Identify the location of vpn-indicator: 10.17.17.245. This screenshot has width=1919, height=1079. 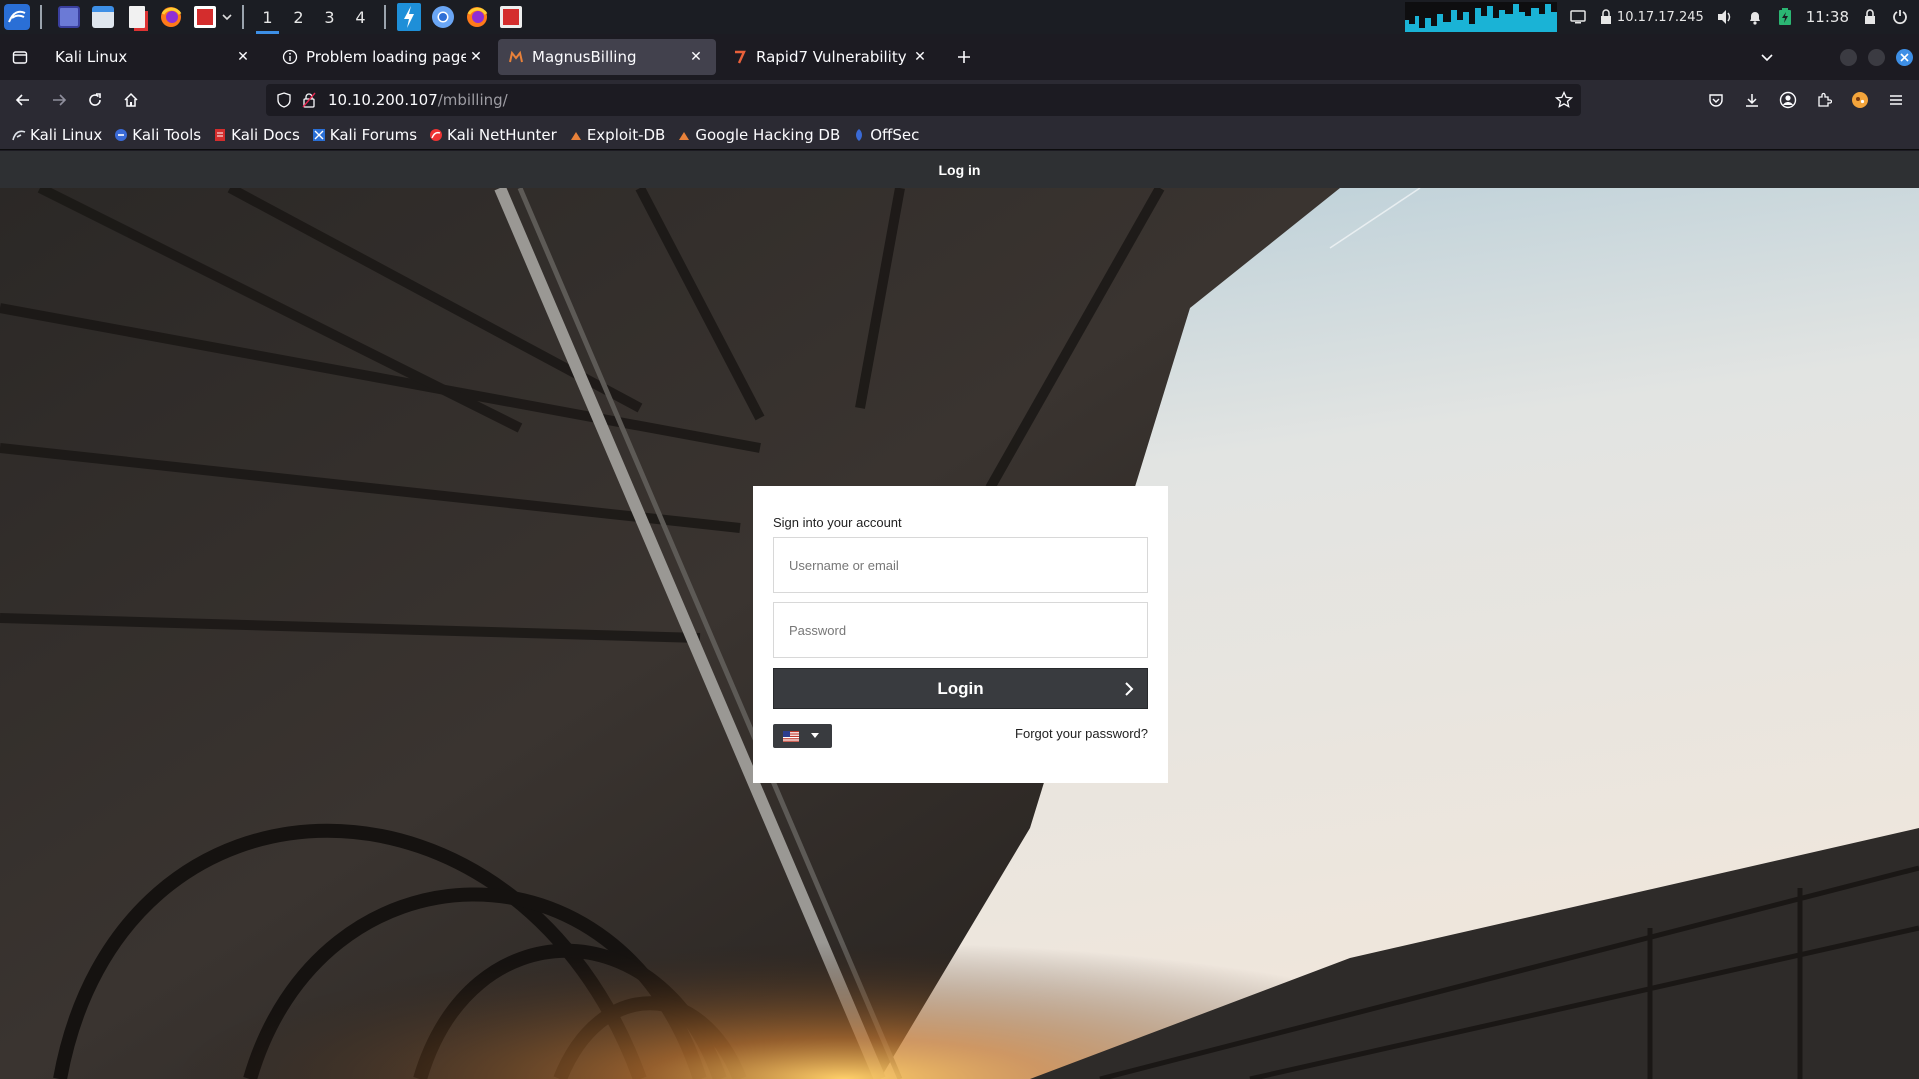
(1651, 17).